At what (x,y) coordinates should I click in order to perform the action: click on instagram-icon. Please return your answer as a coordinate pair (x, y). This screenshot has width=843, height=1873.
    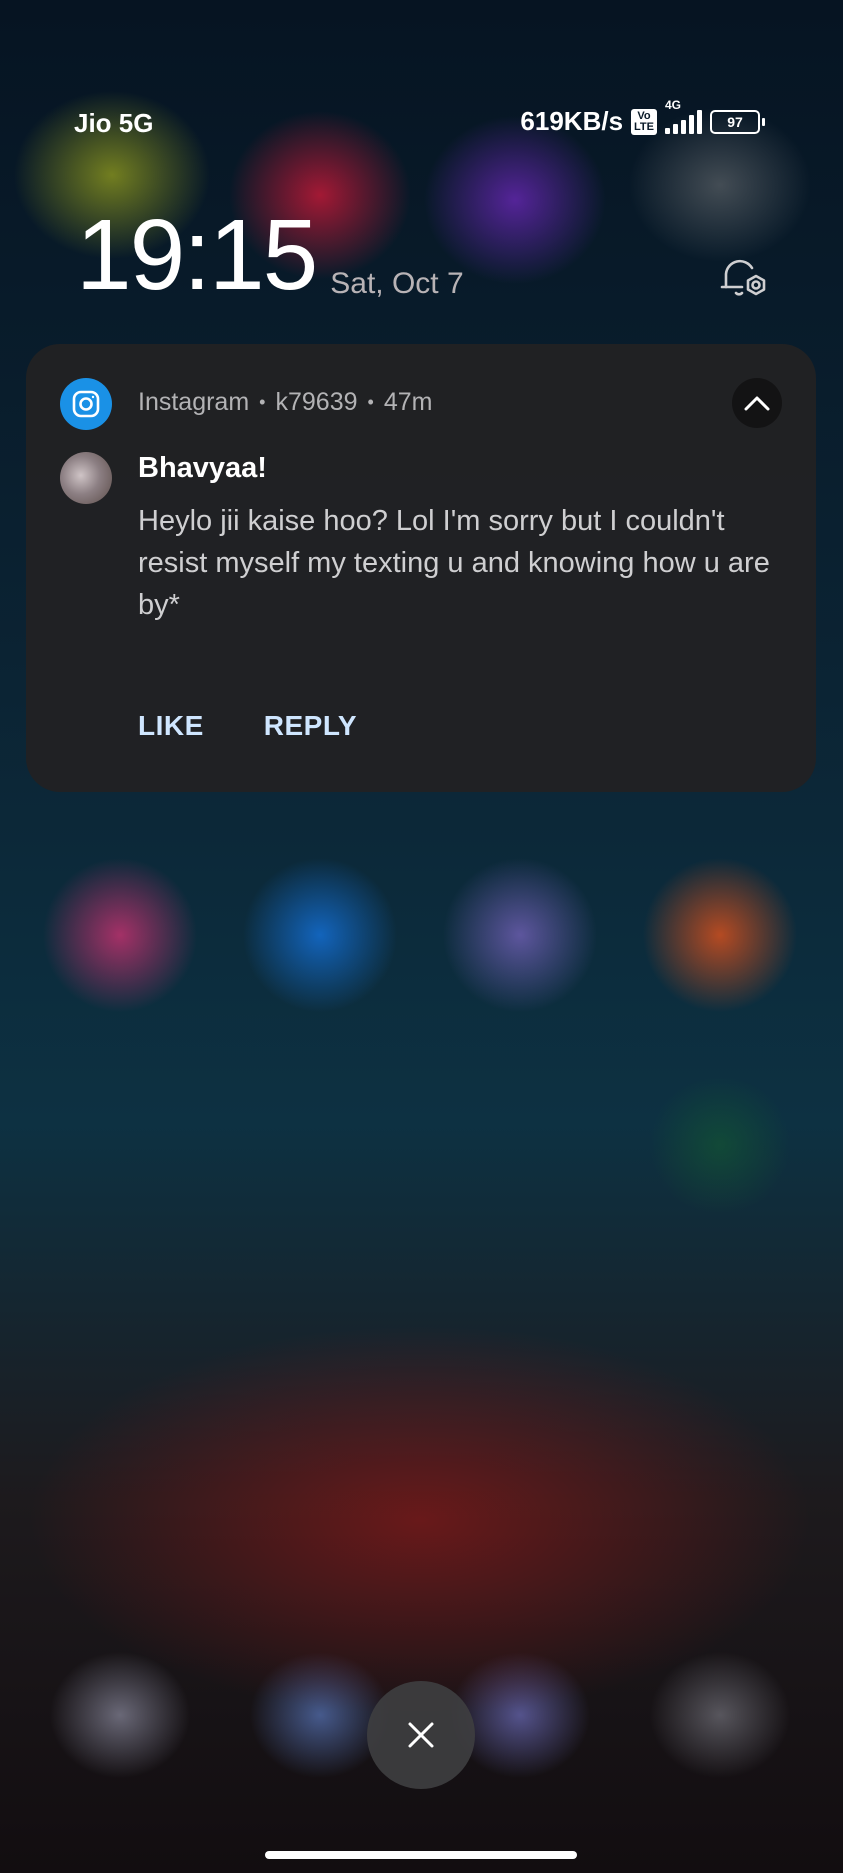
    Looking at the image, I should click on (86, 404).